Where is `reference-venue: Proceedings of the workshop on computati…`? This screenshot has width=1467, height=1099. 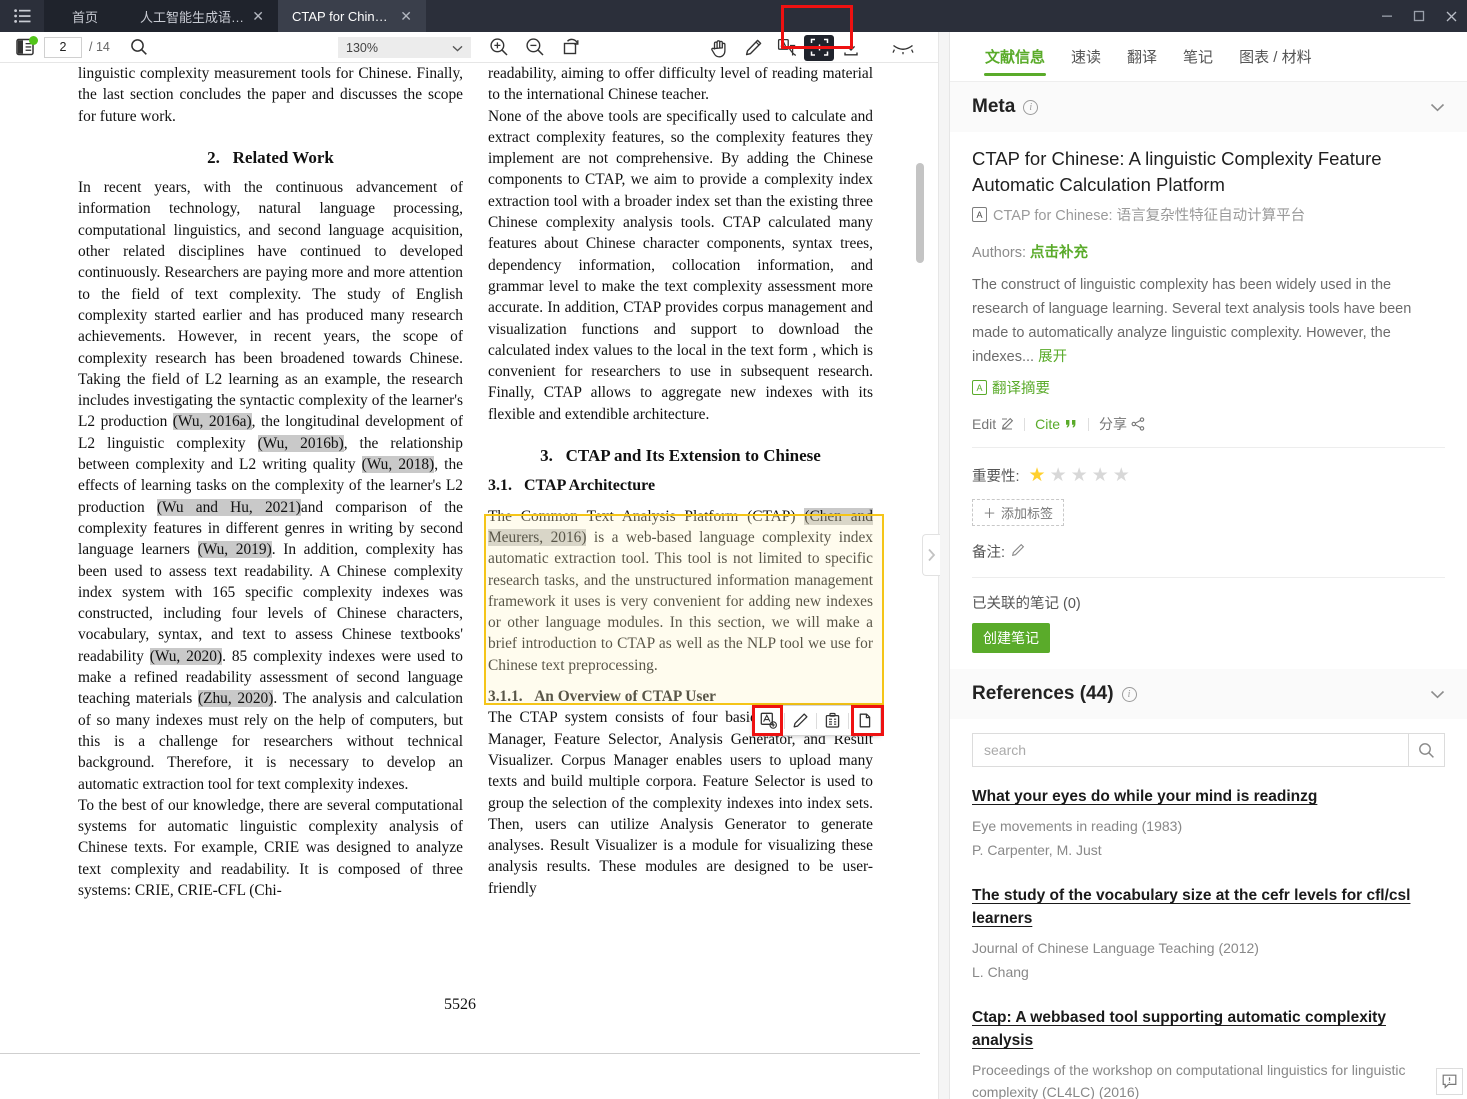 reference-venue: Proceedings of the workshop on computati… is located at coordinates (1189, 1080).